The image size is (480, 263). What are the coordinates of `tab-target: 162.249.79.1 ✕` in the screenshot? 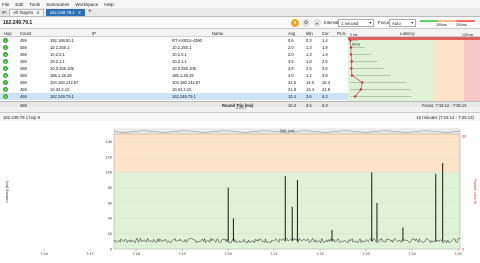 It's located at (65, 12).